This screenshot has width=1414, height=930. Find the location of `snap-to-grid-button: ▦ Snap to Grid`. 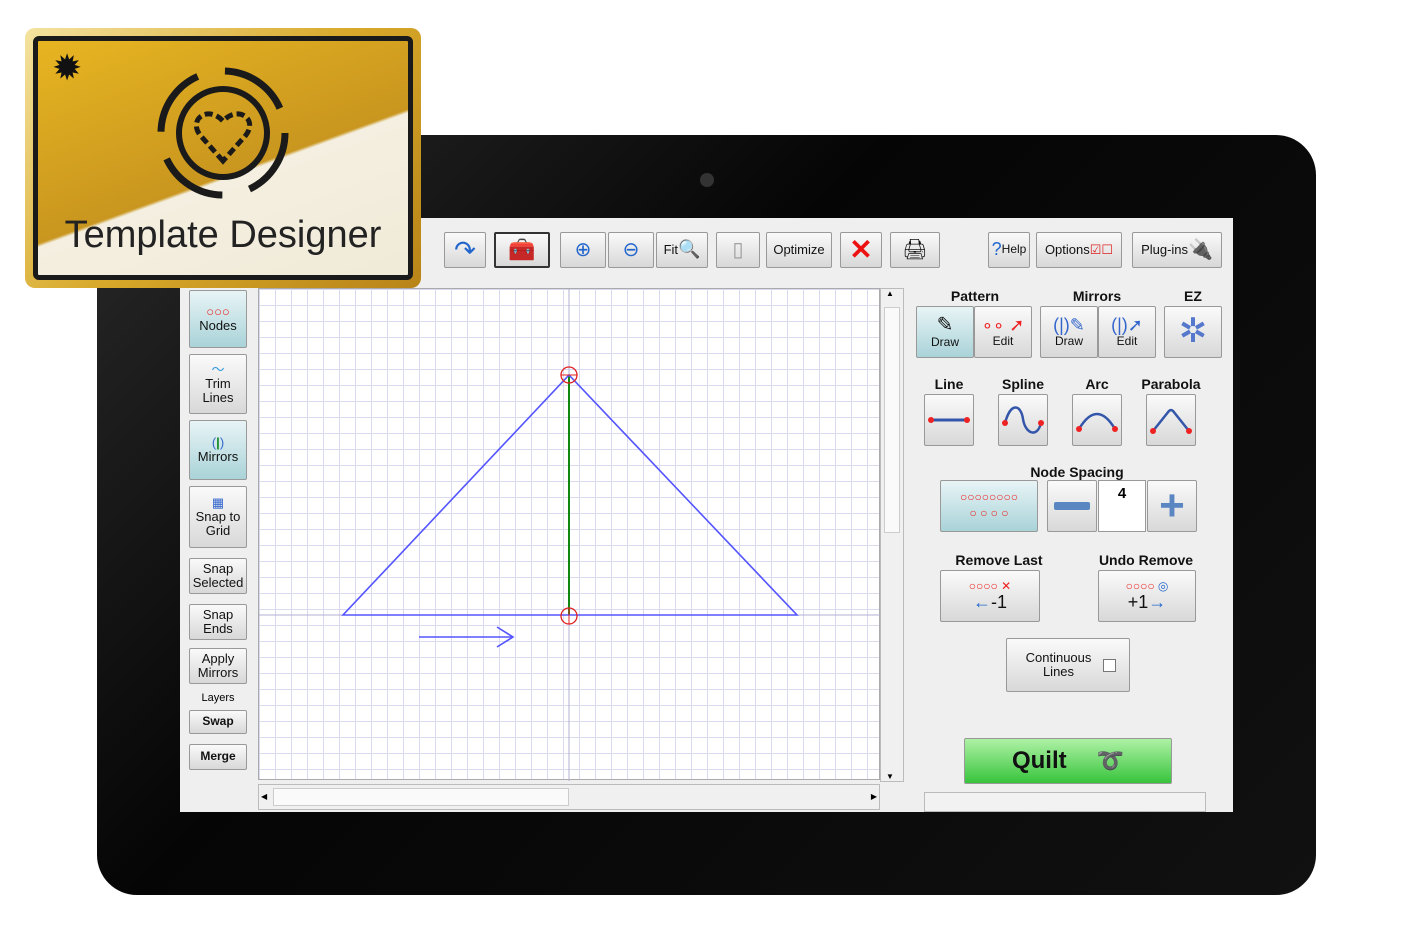

snap-to-grid-button: ▦ Snap to Grid is located at coordinates (218, 517).